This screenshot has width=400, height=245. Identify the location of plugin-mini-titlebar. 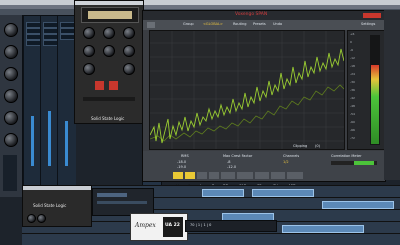
(57, 188).